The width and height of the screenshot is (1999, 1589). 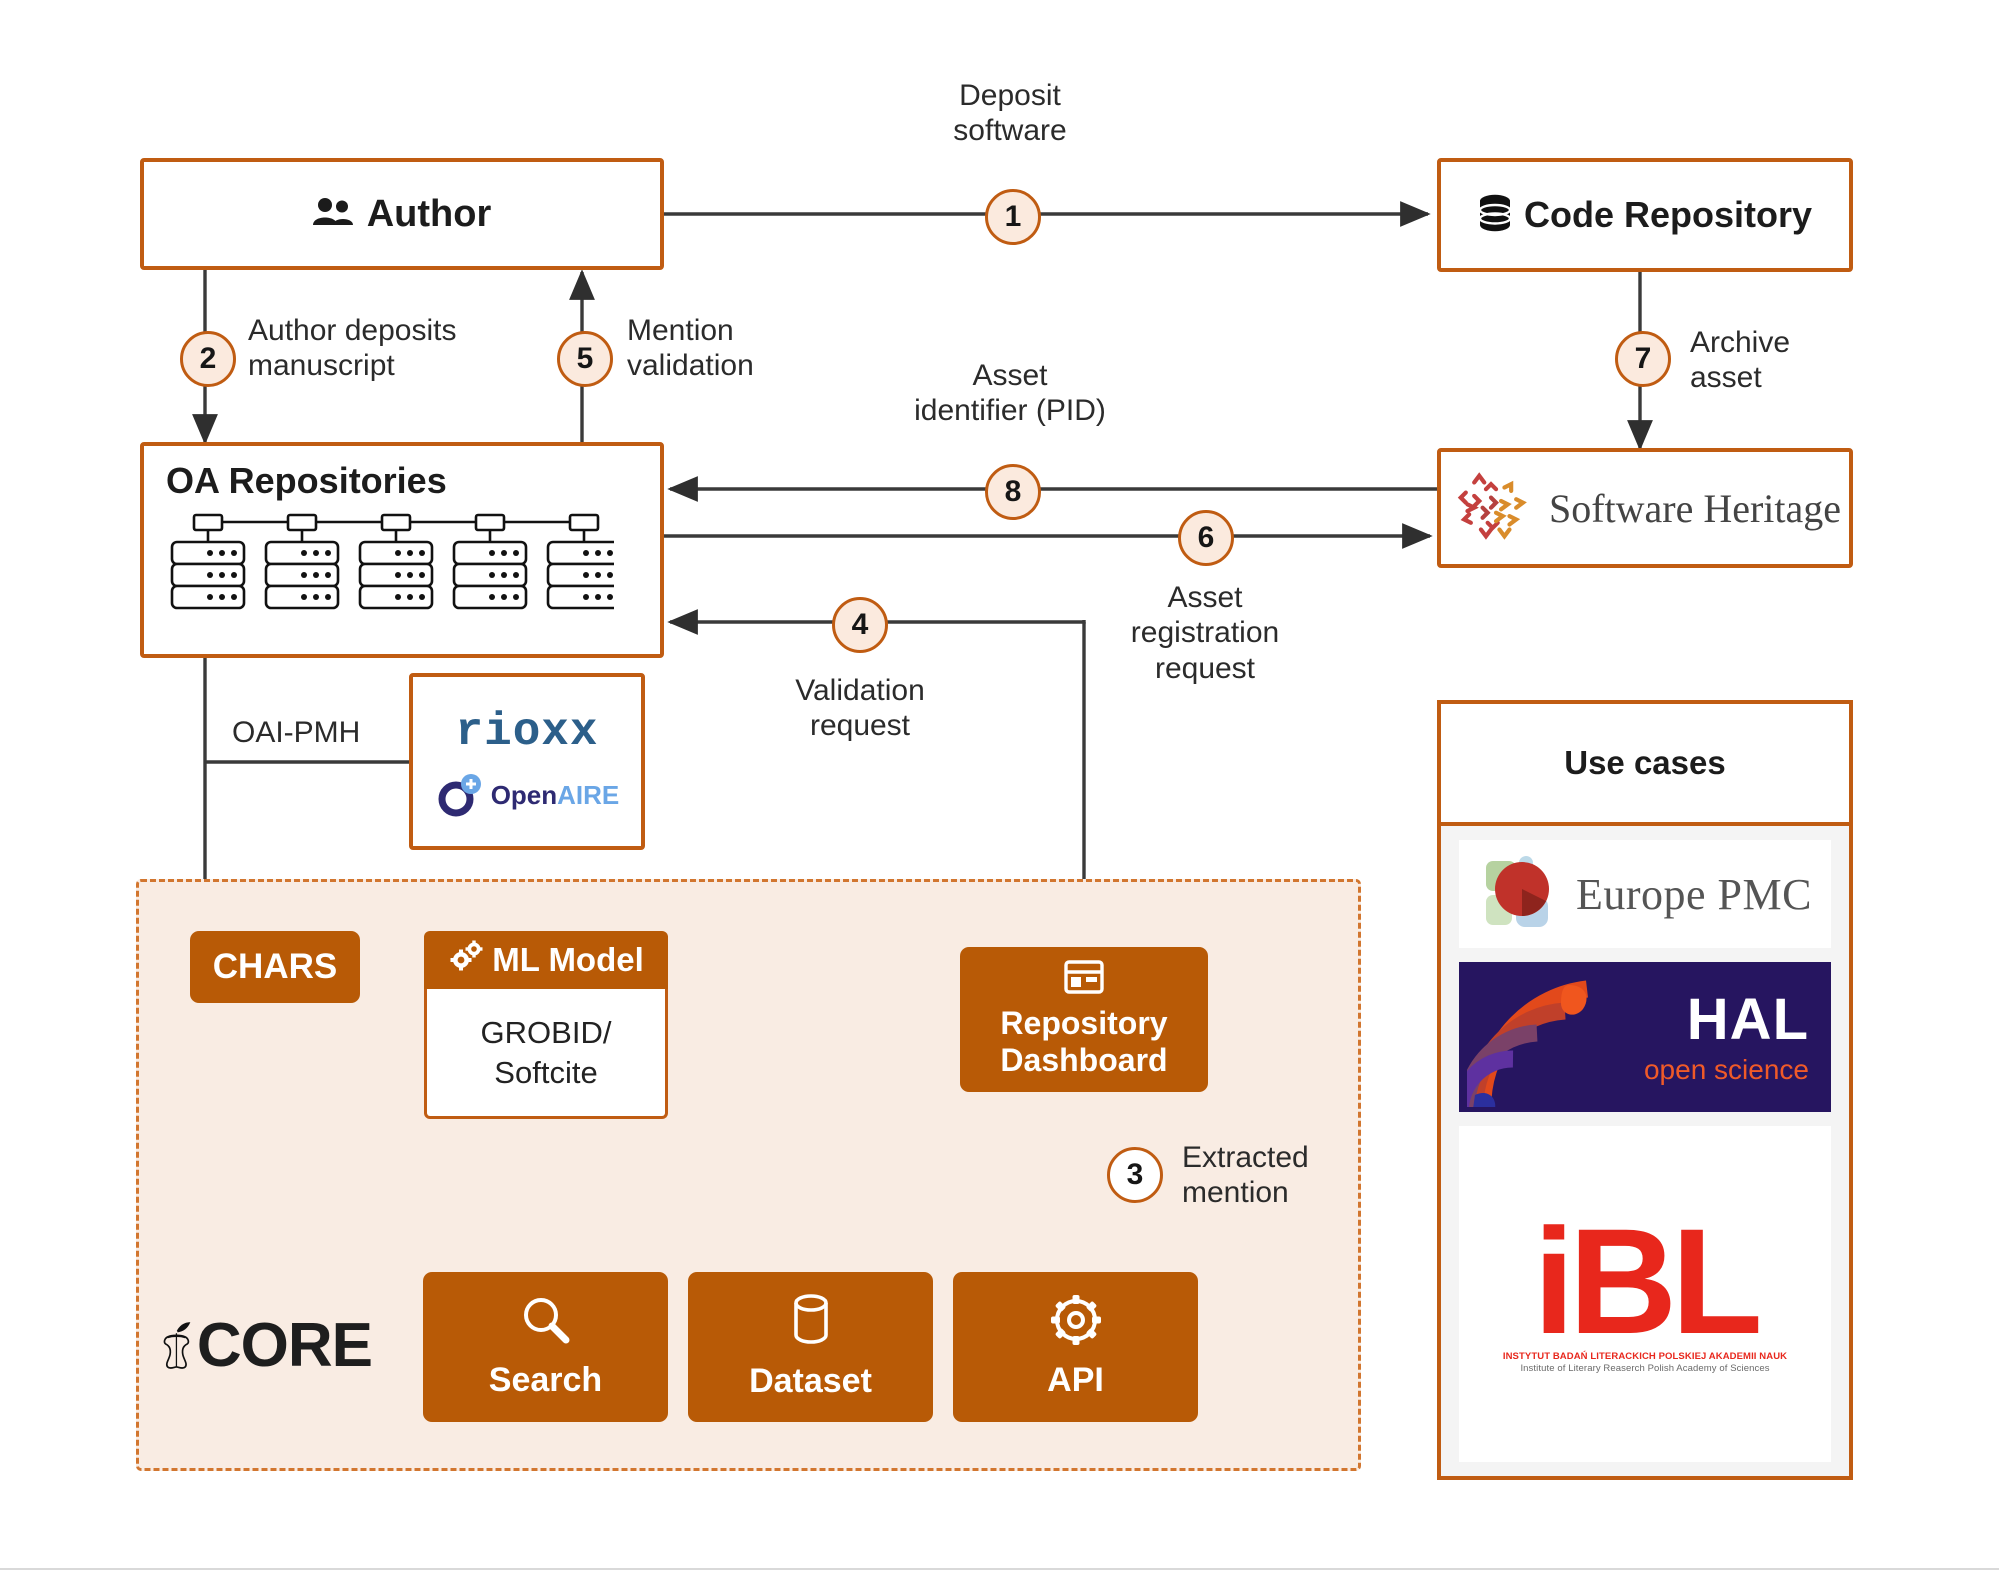 I want to click on edge-label-7-line1: Archive, so click(x=1740, y=342).